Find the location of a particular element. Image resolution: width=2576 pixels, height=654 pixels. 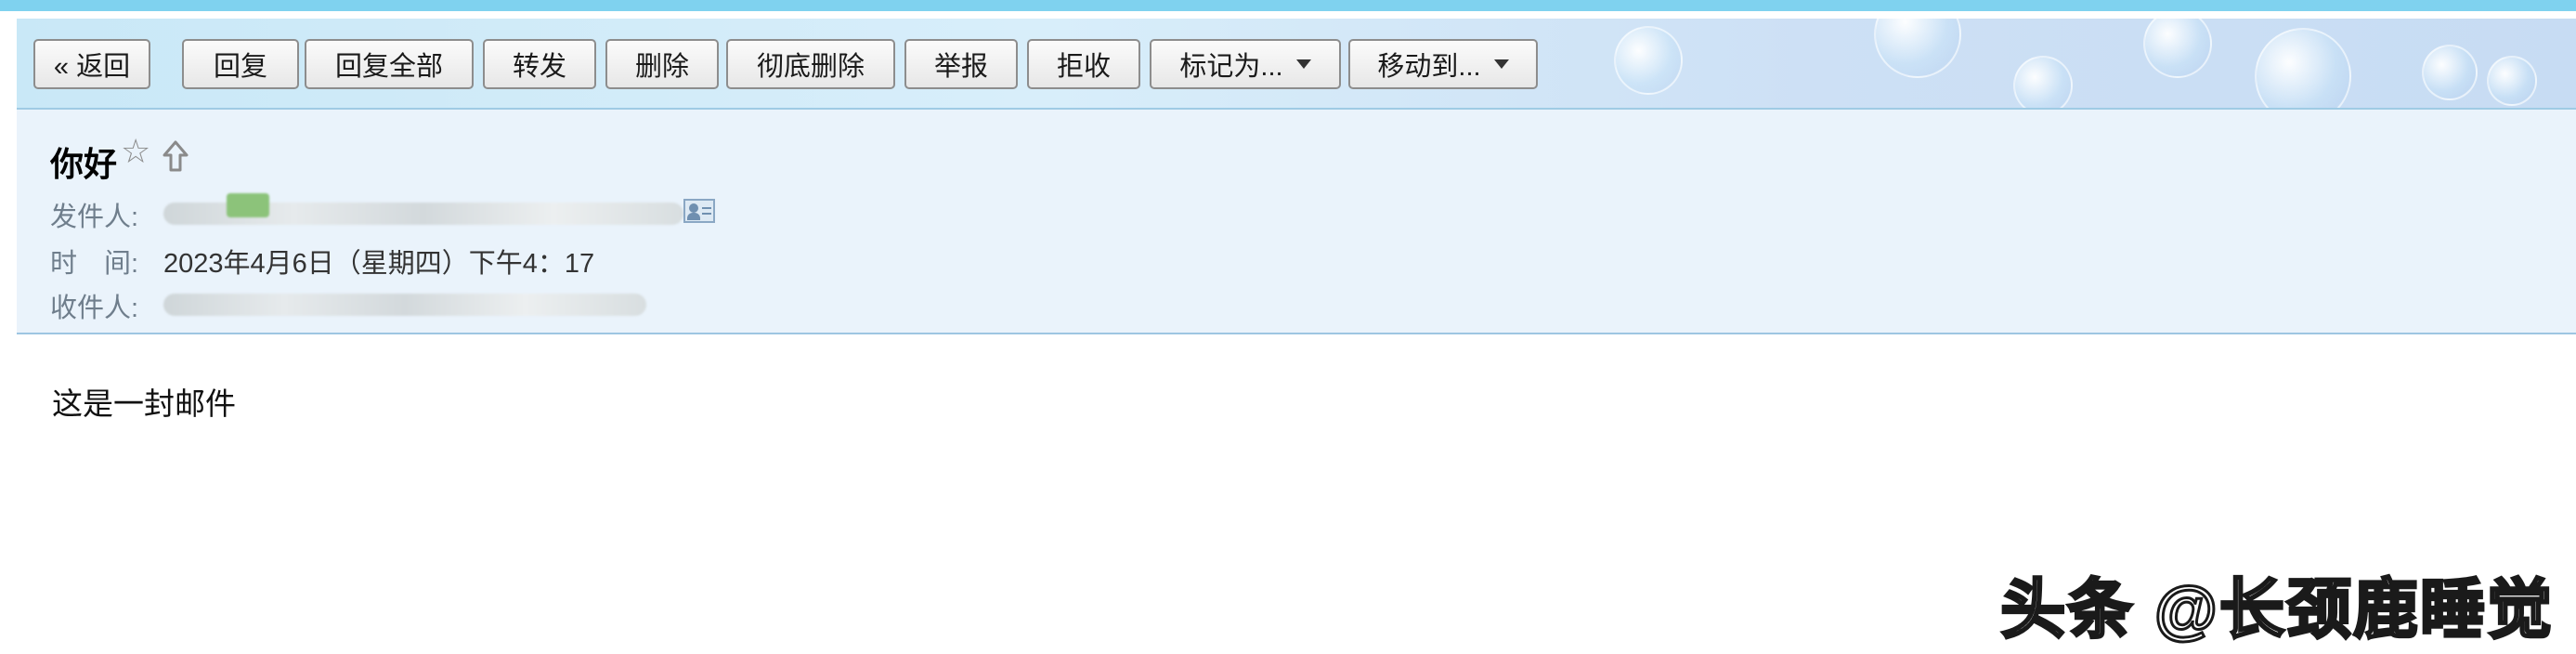

back-button: « 返回 is located at coordinates (91, 64).